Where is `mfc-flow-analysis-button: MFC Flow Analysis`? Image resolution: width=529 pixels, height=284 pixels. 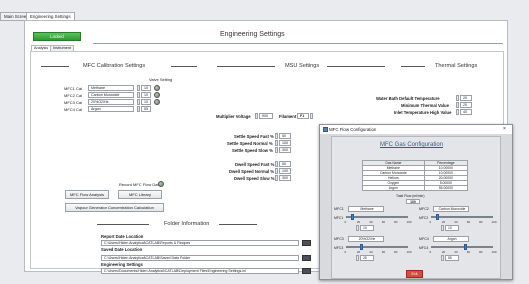
mfc-flow-analysis-button: MFC Flow Analysis is located at coordinates (87, 194).